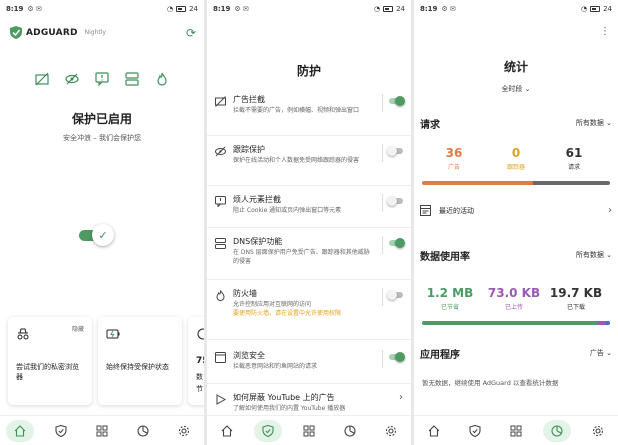  I want to click on module-tracking-protection: 跟踪保护 保护在线活动和个人数据免受网络跟踪器的侵害, so click(309, 164).